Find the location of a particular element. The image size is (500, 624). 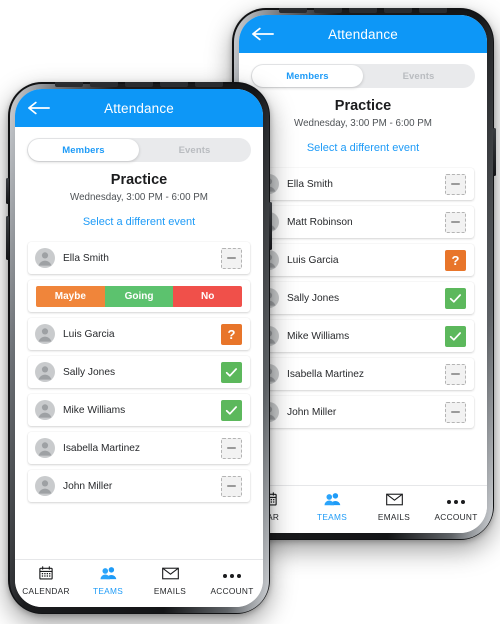

page-title: Attendance is located at coordinates (139, 108).